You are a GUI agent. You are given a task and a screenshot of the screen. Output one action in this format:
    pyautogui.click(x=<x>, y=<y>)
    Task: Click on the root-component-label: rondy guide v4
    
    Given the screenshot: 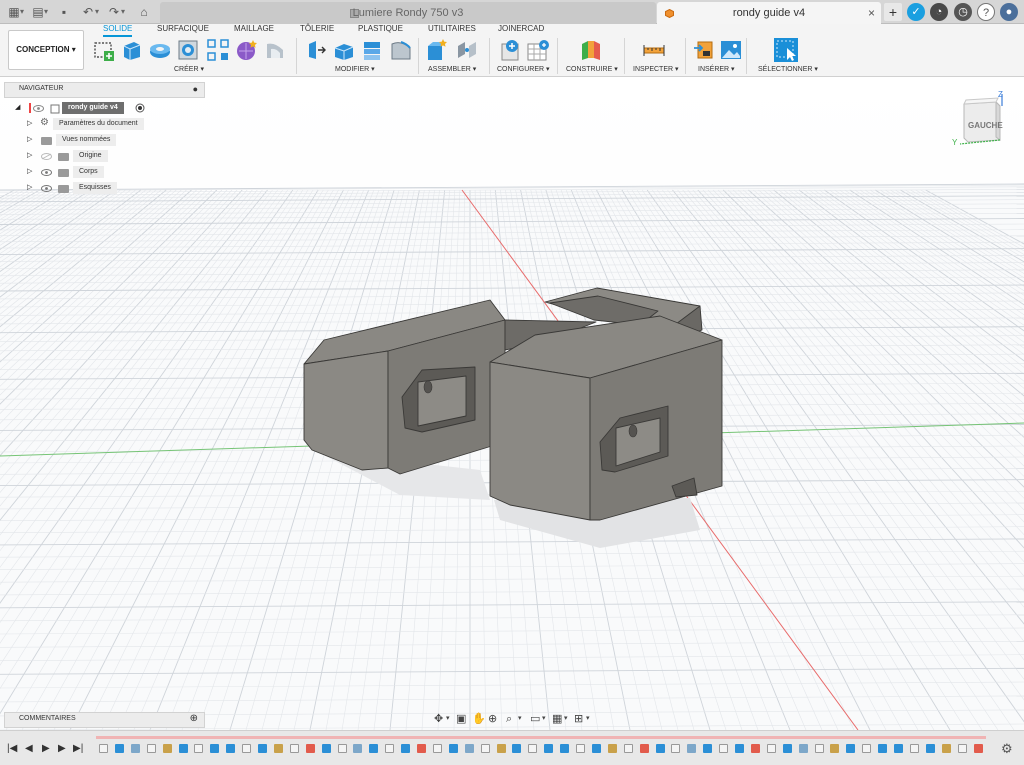 What is the action you would take?
    pyautogui.click(x=93, y=108)
    